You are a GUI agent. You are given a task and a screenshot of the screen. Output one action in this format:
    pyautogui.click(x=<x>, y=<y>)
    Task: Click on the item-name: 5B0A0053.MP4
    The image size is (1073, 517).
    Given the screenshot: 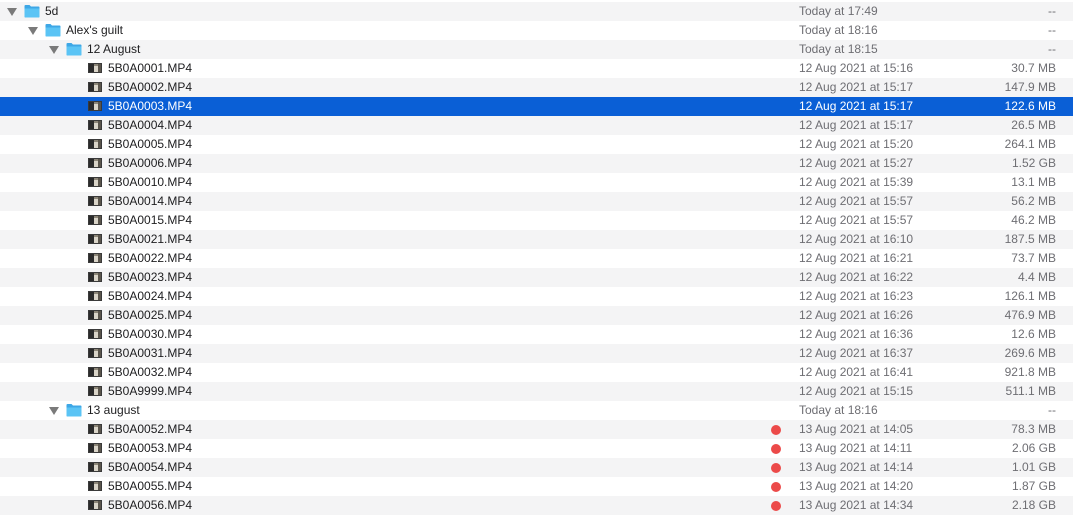 What is the action you would take?
    pyautogui.click(x=150, y=448)
    